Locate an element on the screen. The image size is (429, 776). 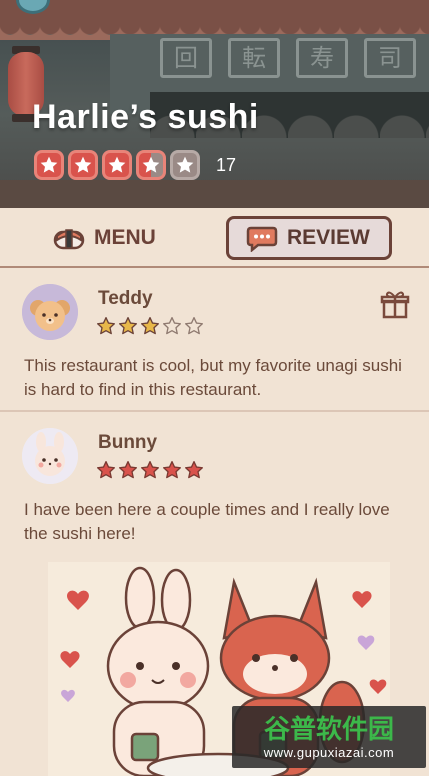
tab-review: REVIEW is located at coordinates (309, 238).